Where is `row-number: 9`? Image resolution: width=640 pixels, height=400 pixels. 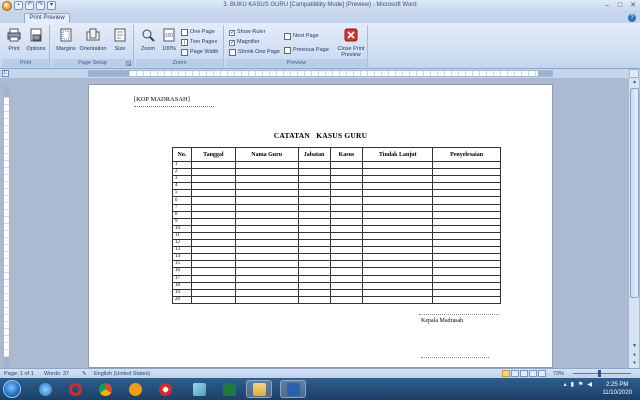
row-number: 9 is located at coordinates (182, 221).